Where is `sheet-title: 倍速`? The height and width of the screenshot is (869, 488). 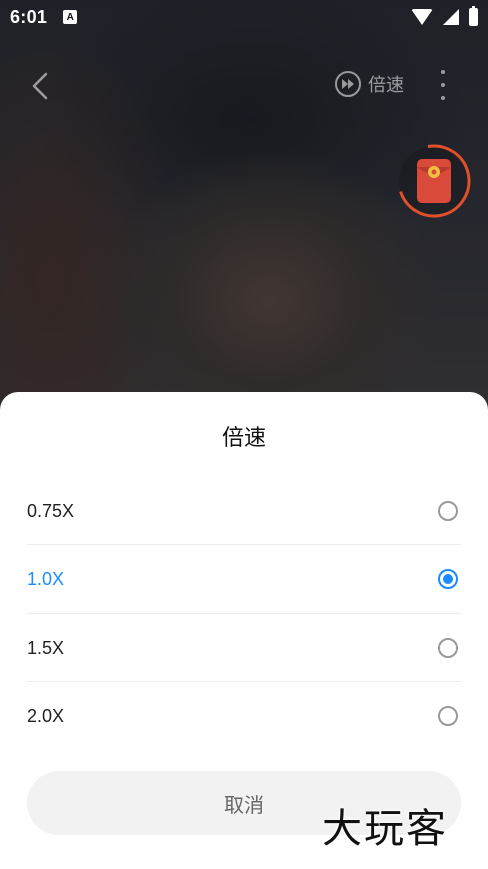
sheet-title: 倍速 is located at coordinates (243, 437).